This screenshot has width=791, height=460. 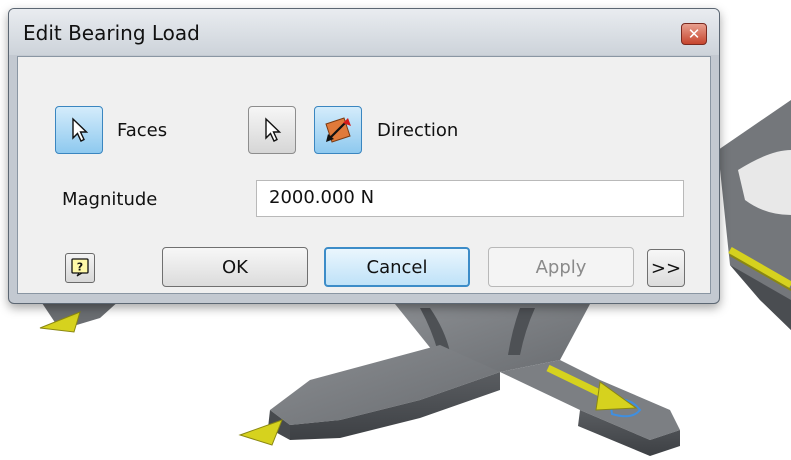 I want to click on faces-label: Faces, so click(x=142, y=130).